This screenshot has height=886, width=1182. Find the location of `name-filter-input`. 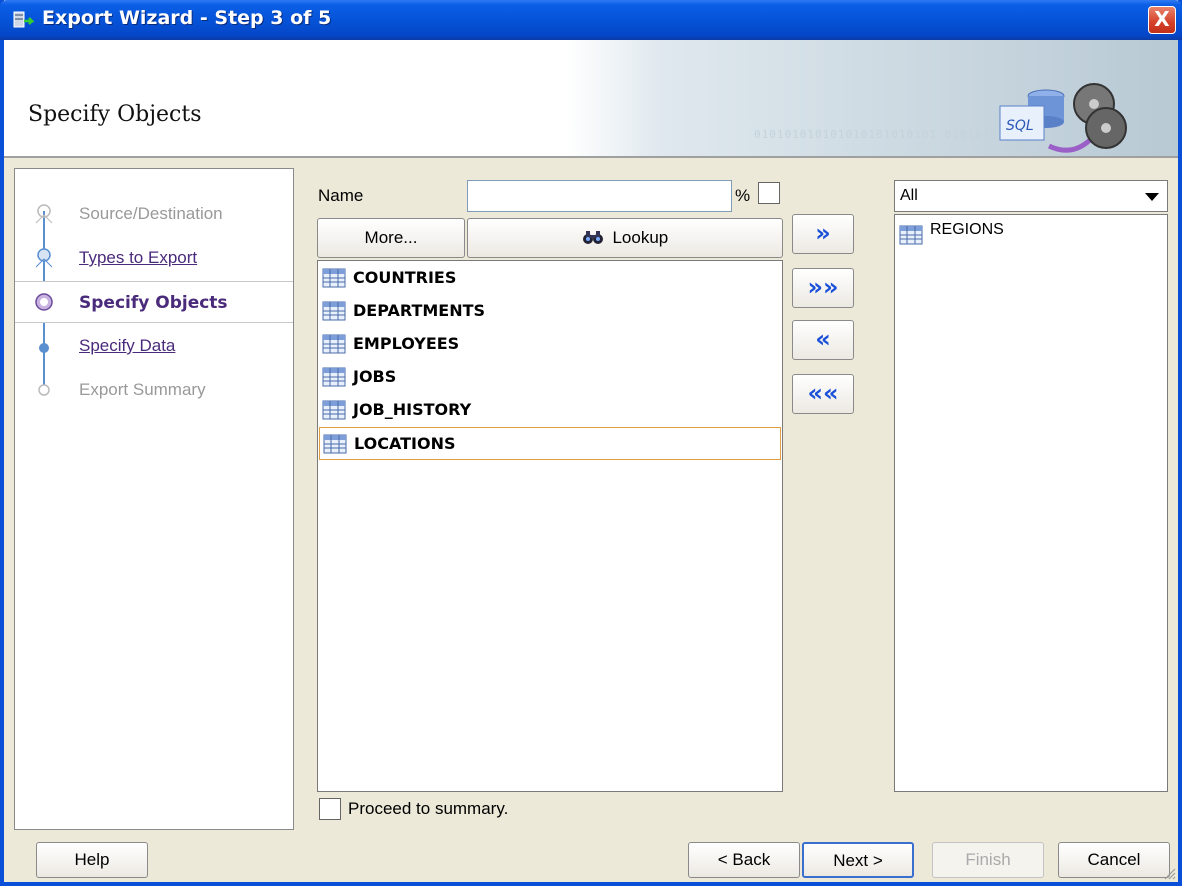

name-filter-input is located at coordinates (599, 196).